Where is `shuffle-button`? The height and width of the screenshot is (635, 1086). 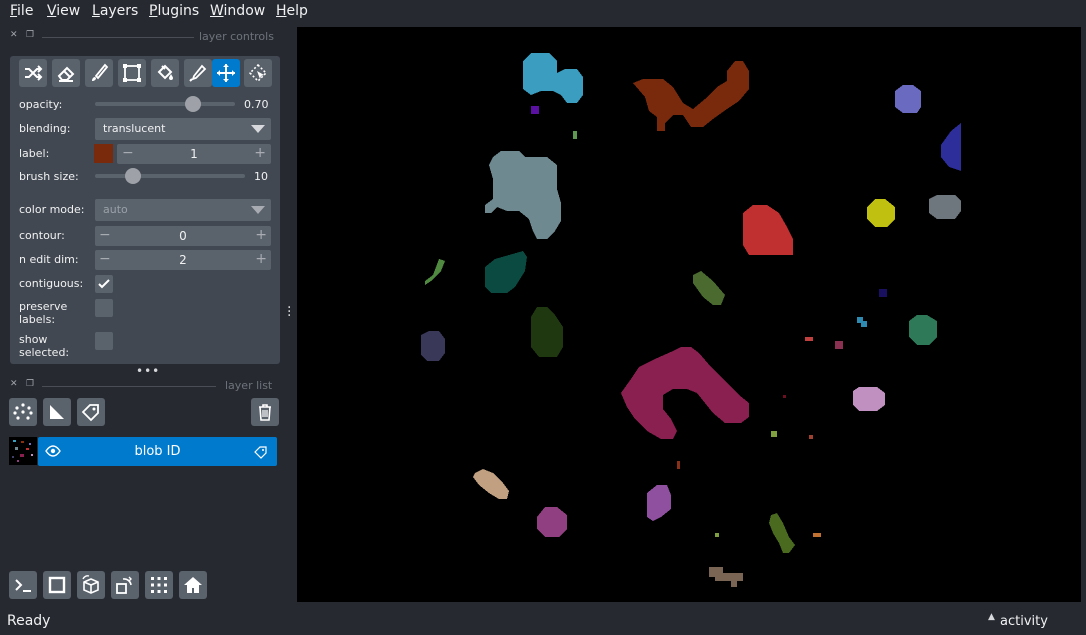 shuffle-button is located at coordinates (33, 73).